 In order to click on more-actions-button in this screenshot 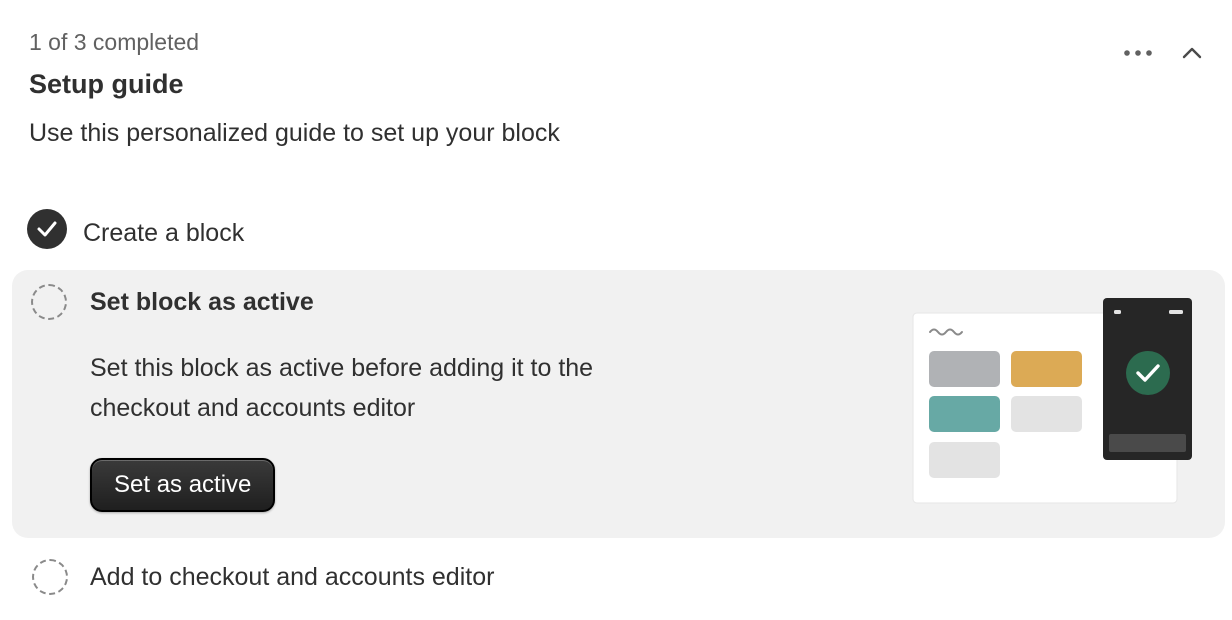, I will do `click(1138, 53)`.